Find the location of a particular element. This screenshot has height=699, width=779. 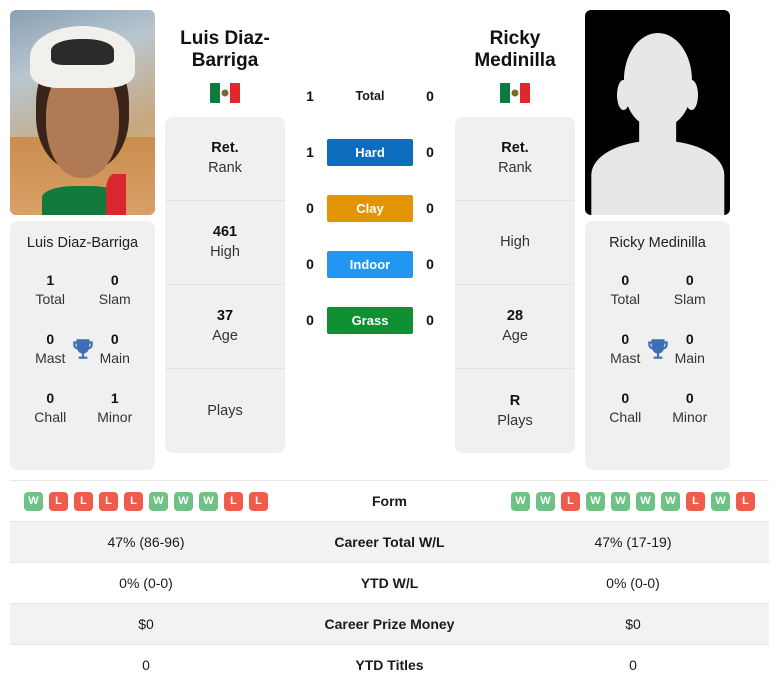

right-titles-chall: 0 Chall is located at coordinates (625, 407).